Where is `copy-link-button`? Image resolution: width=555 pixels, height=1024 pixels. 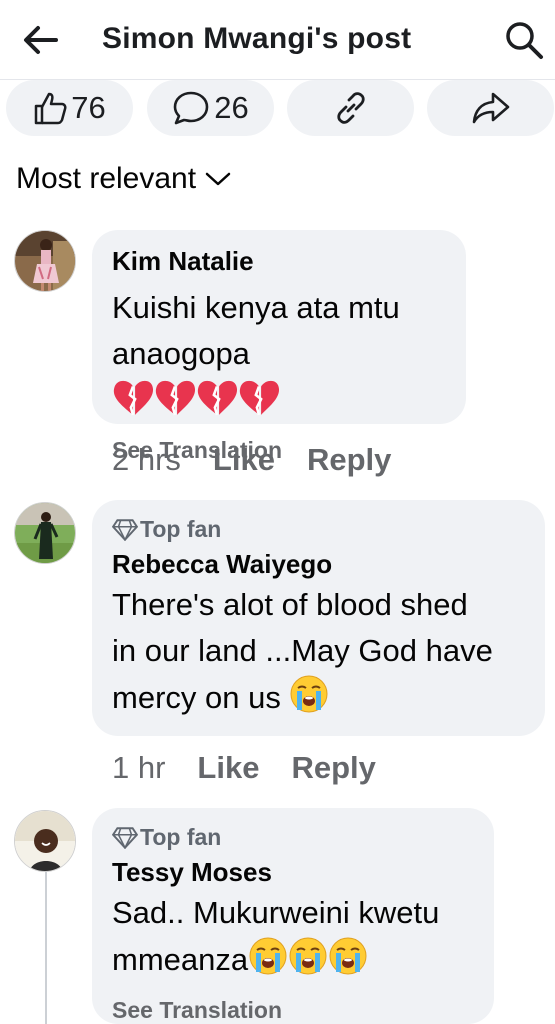 copy-link-button is located at coordinates (350, 108).